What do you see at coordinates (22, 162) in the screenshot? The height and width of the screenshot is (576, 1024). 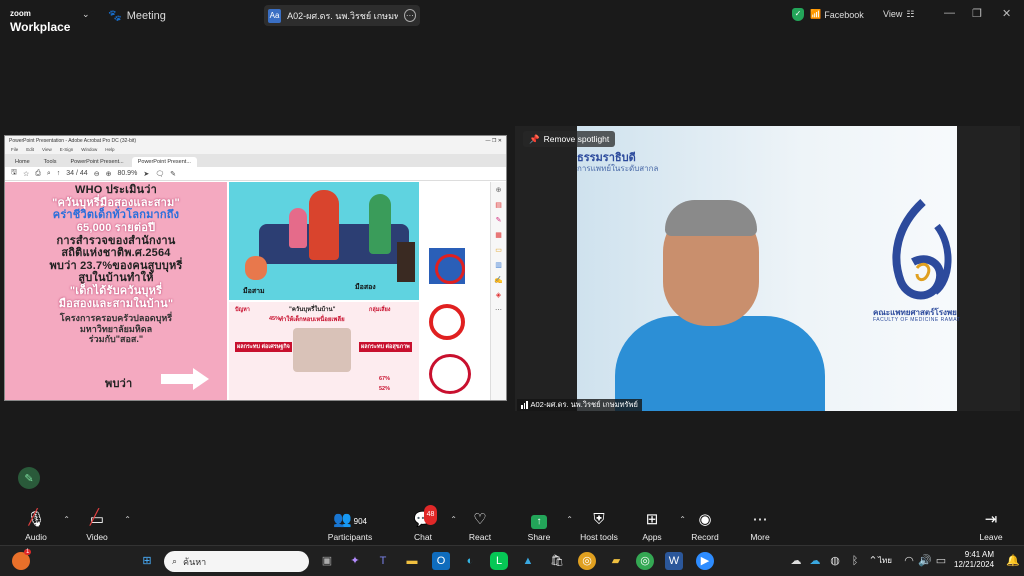 I see `tab-home: Home` at bounding box center [22, 162].